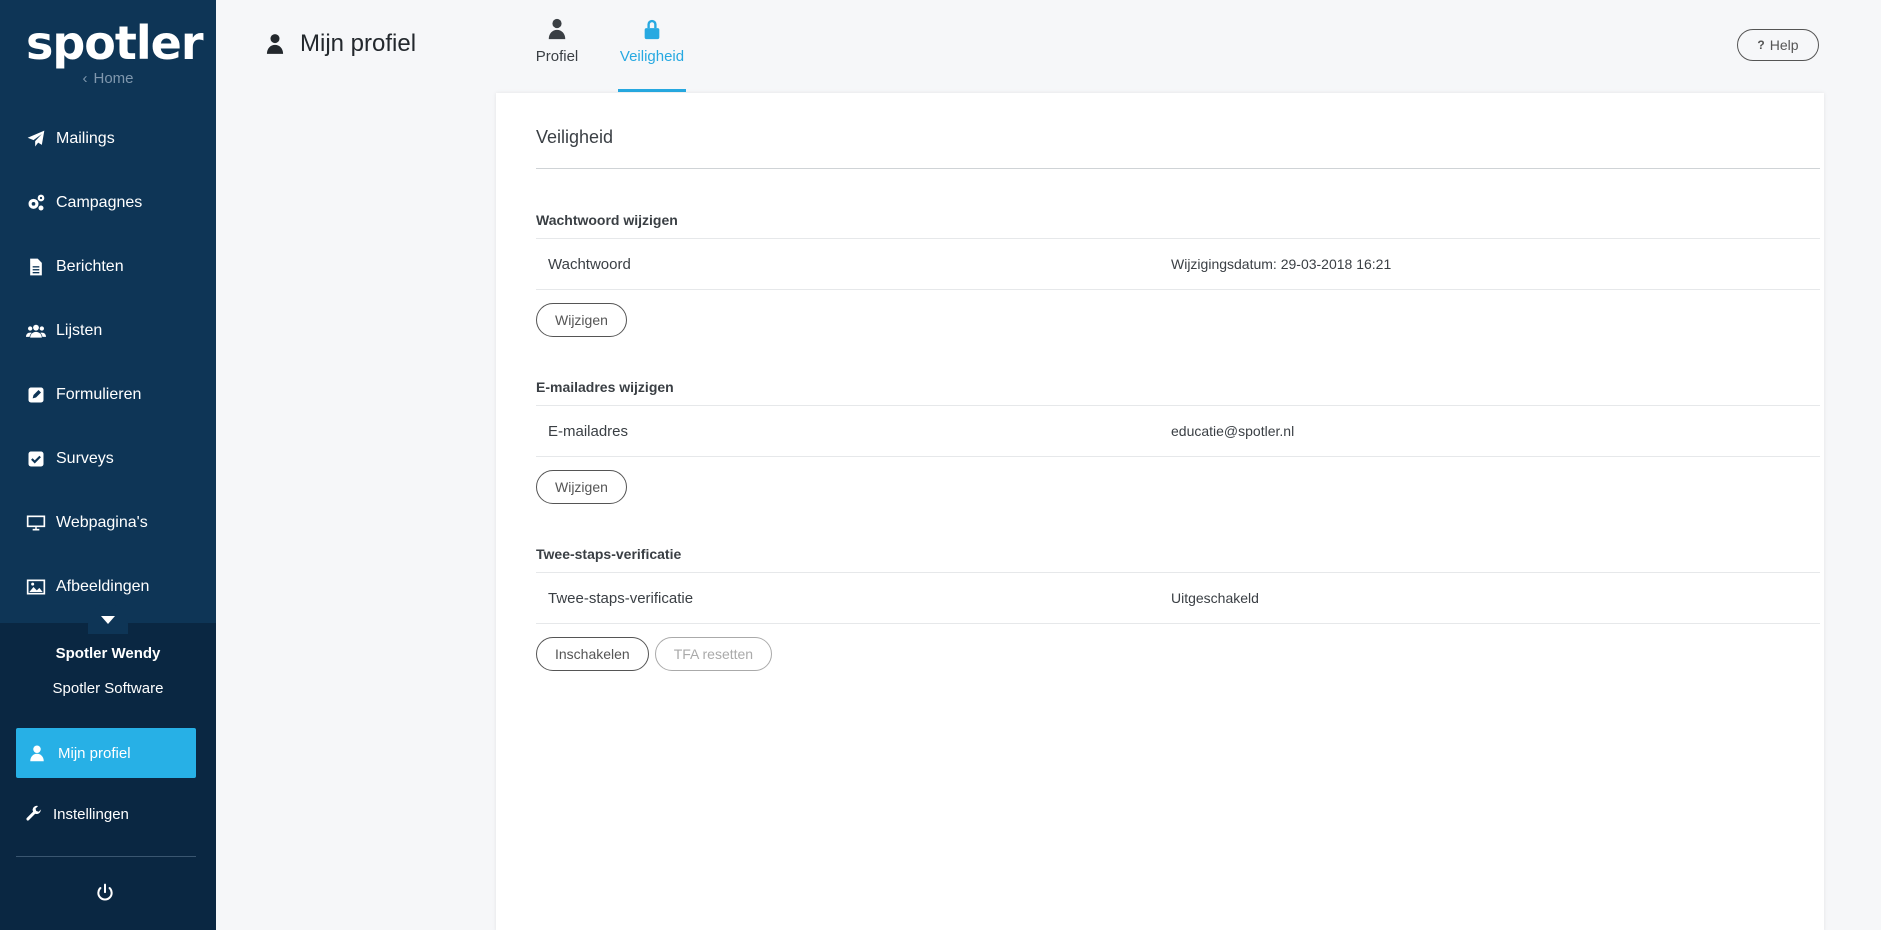  Describe the element at coordinates (1233, 431) in the screenshot. I see `email-value: educatie@spotler.nl` at that location.